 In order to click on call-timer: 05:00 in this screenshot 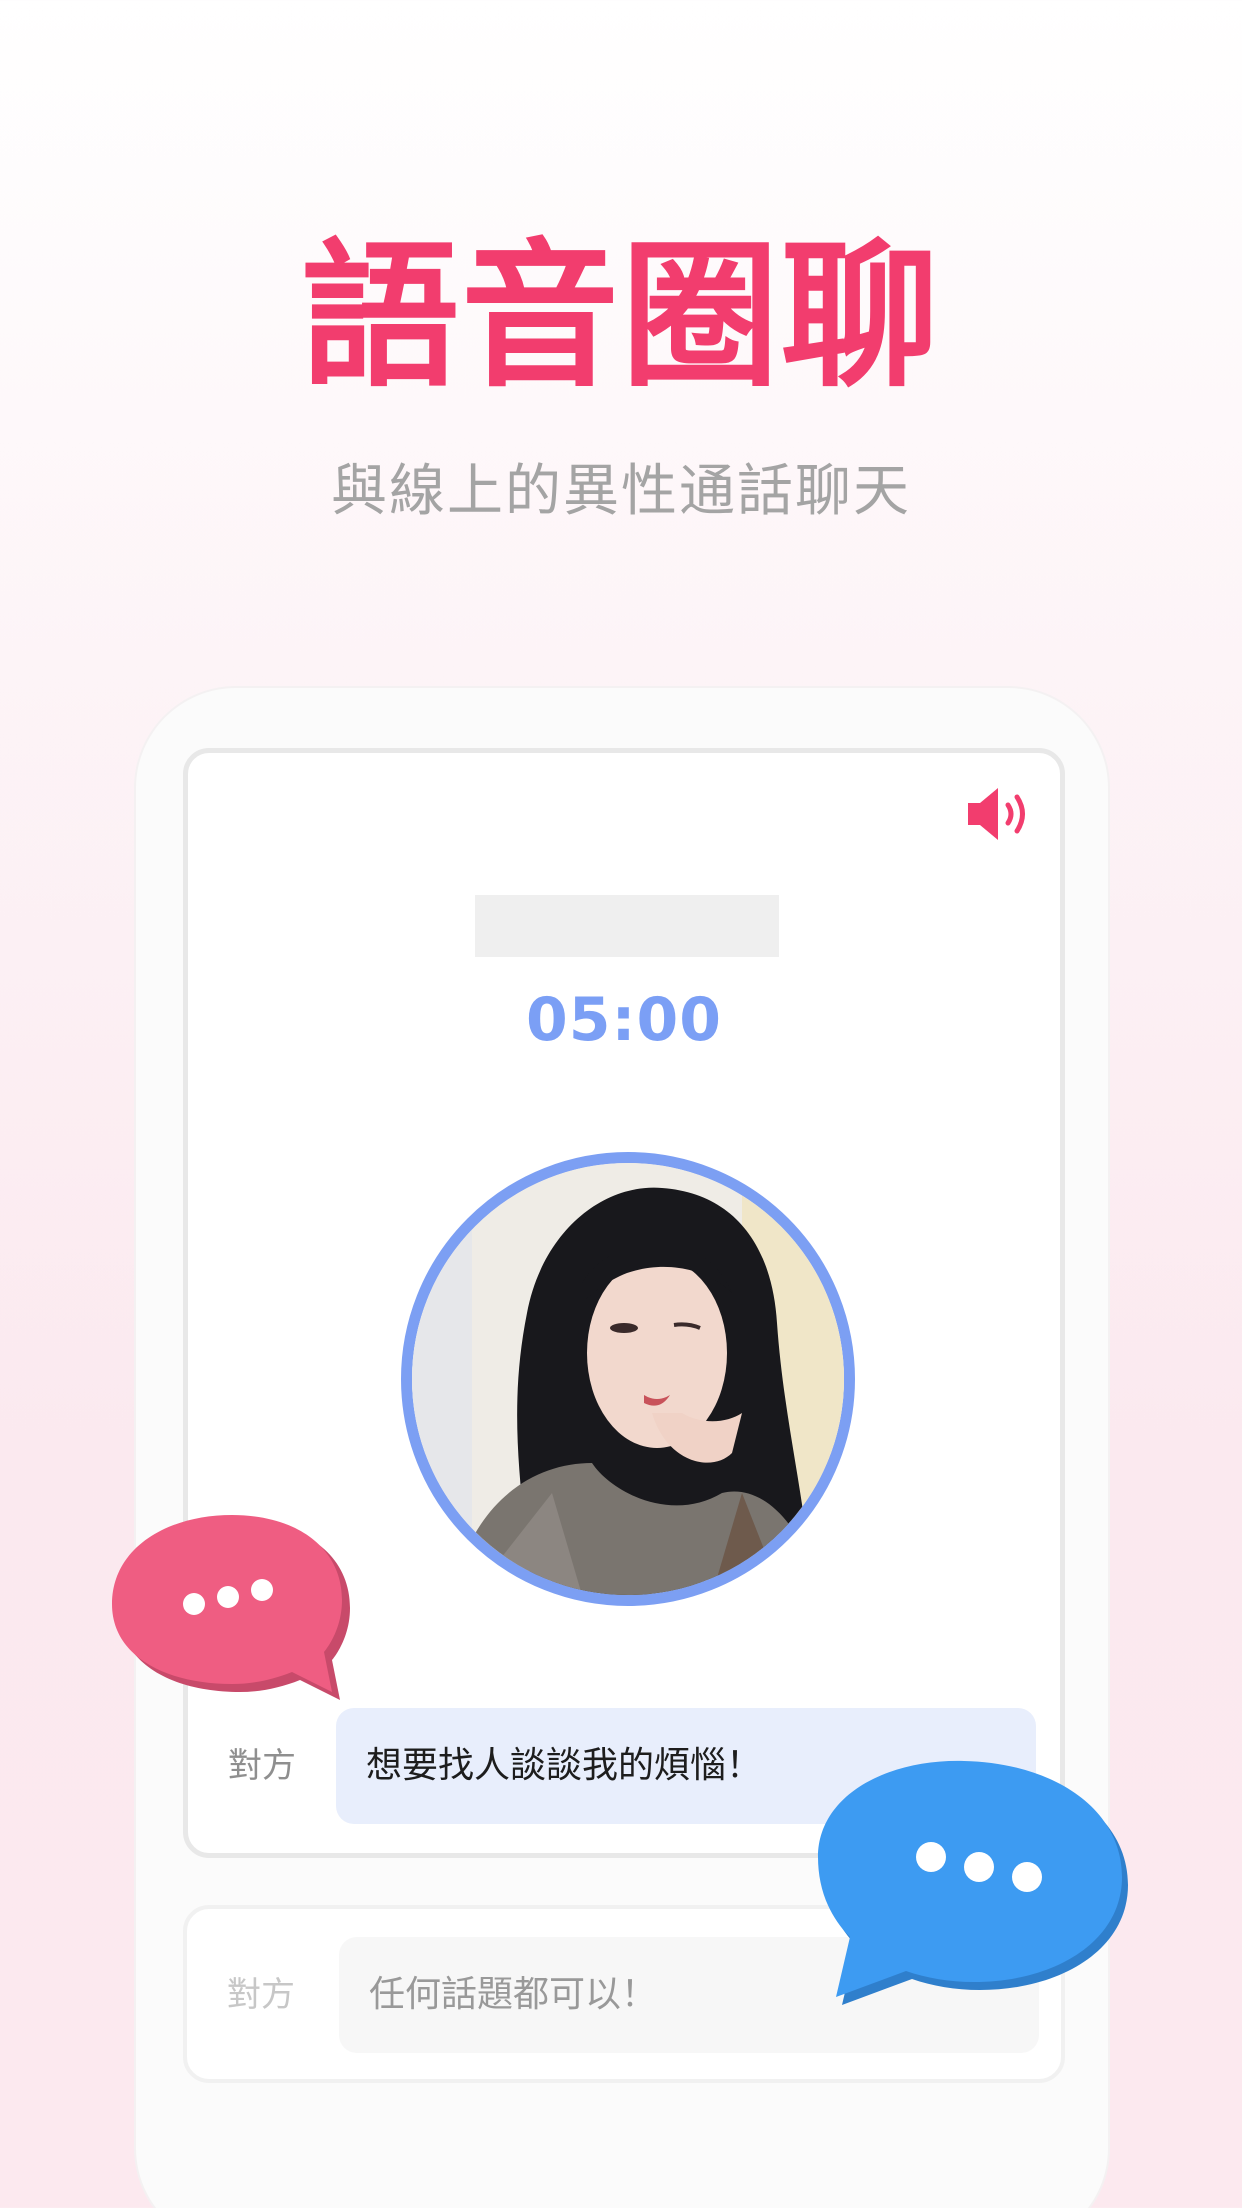, I will do `click(624, 1020)`.